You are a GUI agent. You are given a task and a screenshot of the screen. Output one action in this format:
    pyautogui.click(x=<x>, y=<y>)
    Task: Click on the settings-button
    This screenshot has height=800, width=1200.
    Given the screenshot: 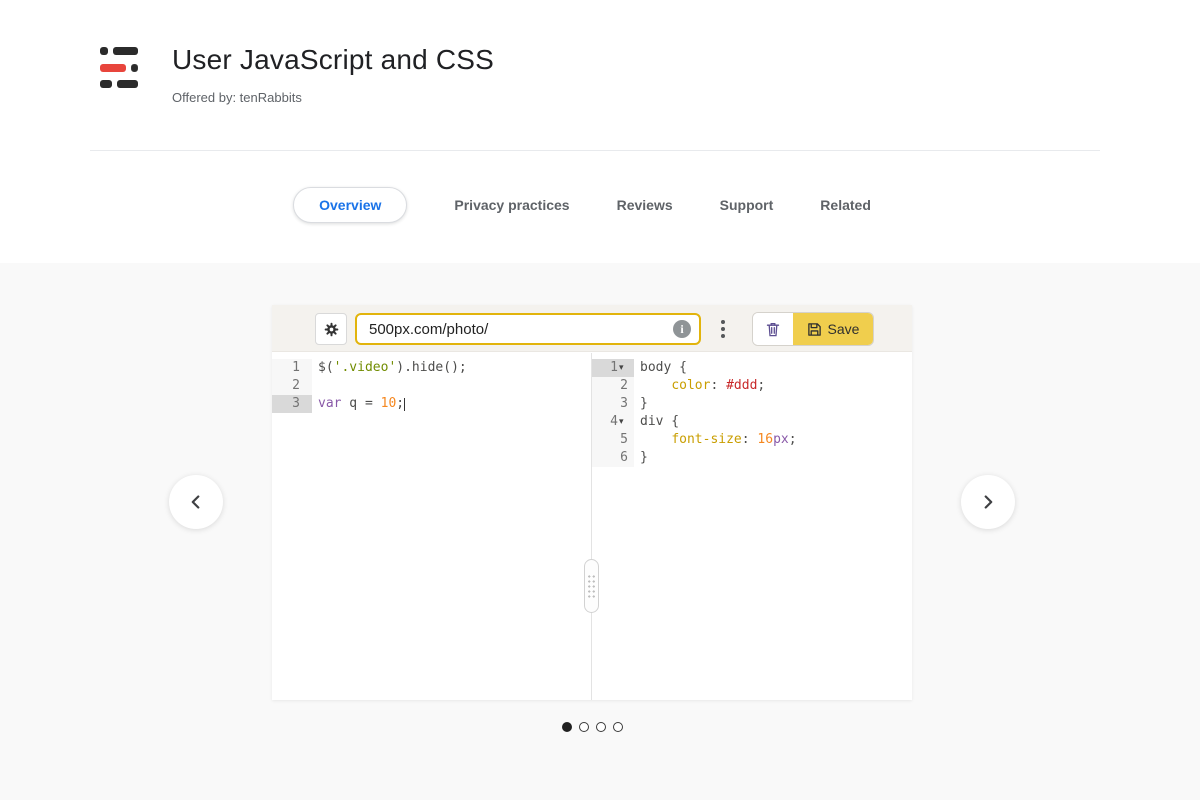 What is the action you would take?
    pyautogui.click(x=331, y=329)
    